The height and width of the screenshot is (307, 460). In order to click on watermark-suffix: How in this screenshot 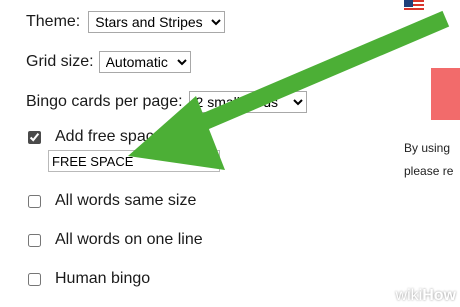, I will do `click(439, 295)`.